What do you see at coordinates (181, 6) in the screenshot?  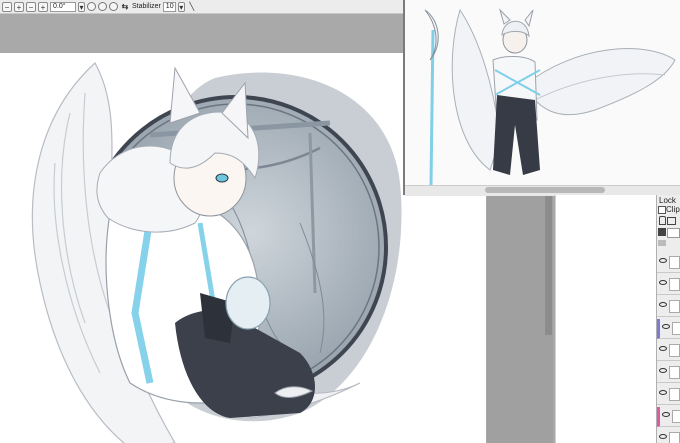 I see `stabilizer-dropdown-icon: ▾` at bounding box center [181, 6].